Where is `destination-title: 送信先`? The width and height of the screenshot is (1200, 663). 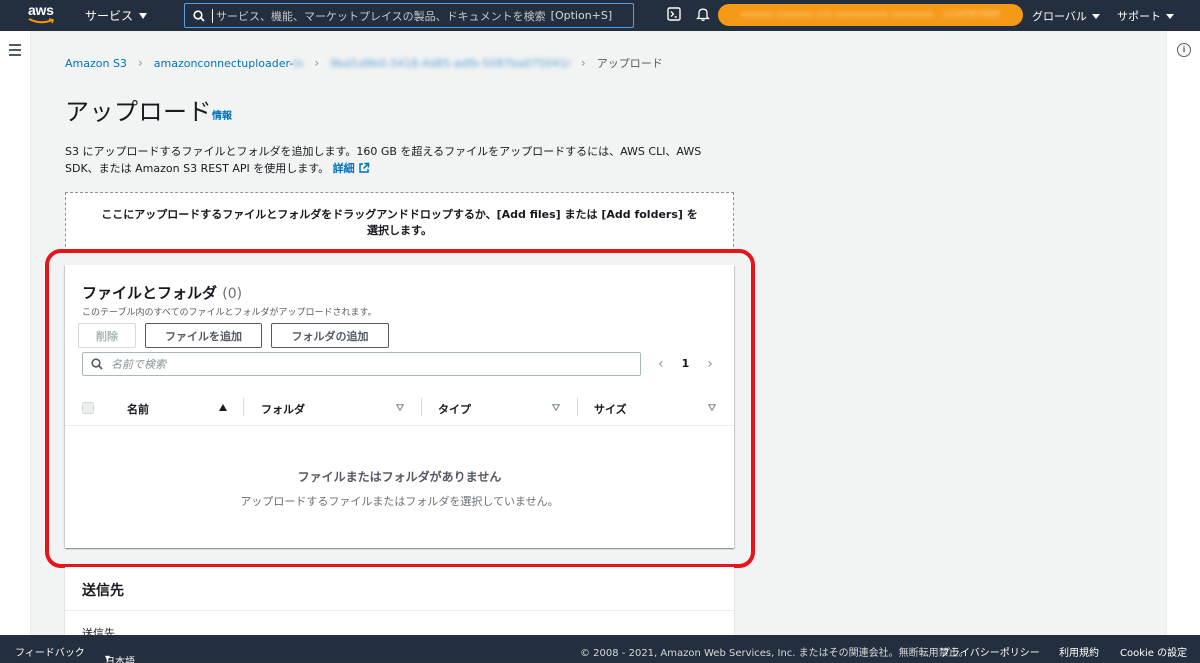
destination-title: 送信先 is located at coordinates (103, 591).